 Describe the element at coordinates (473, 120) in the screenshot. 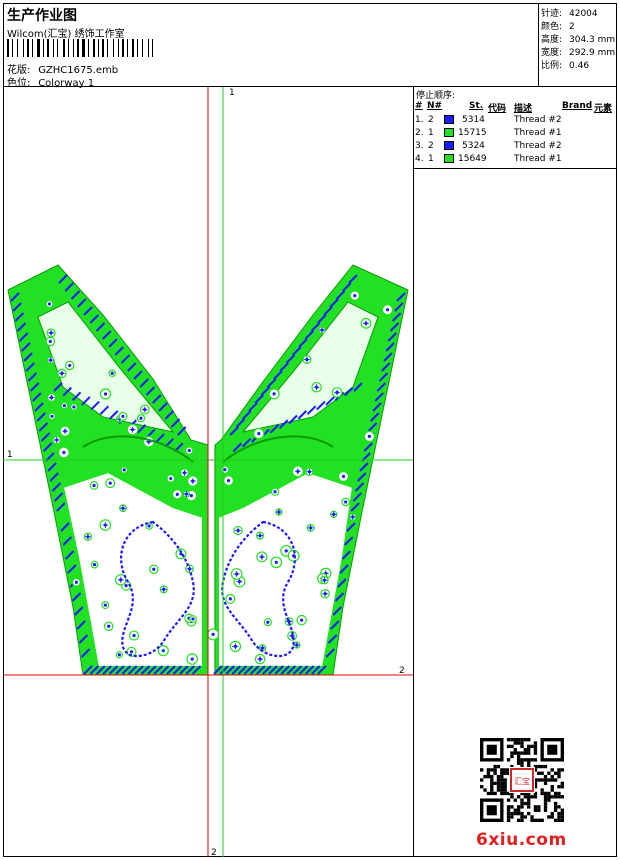

I see `row-code: 5314` at that location.